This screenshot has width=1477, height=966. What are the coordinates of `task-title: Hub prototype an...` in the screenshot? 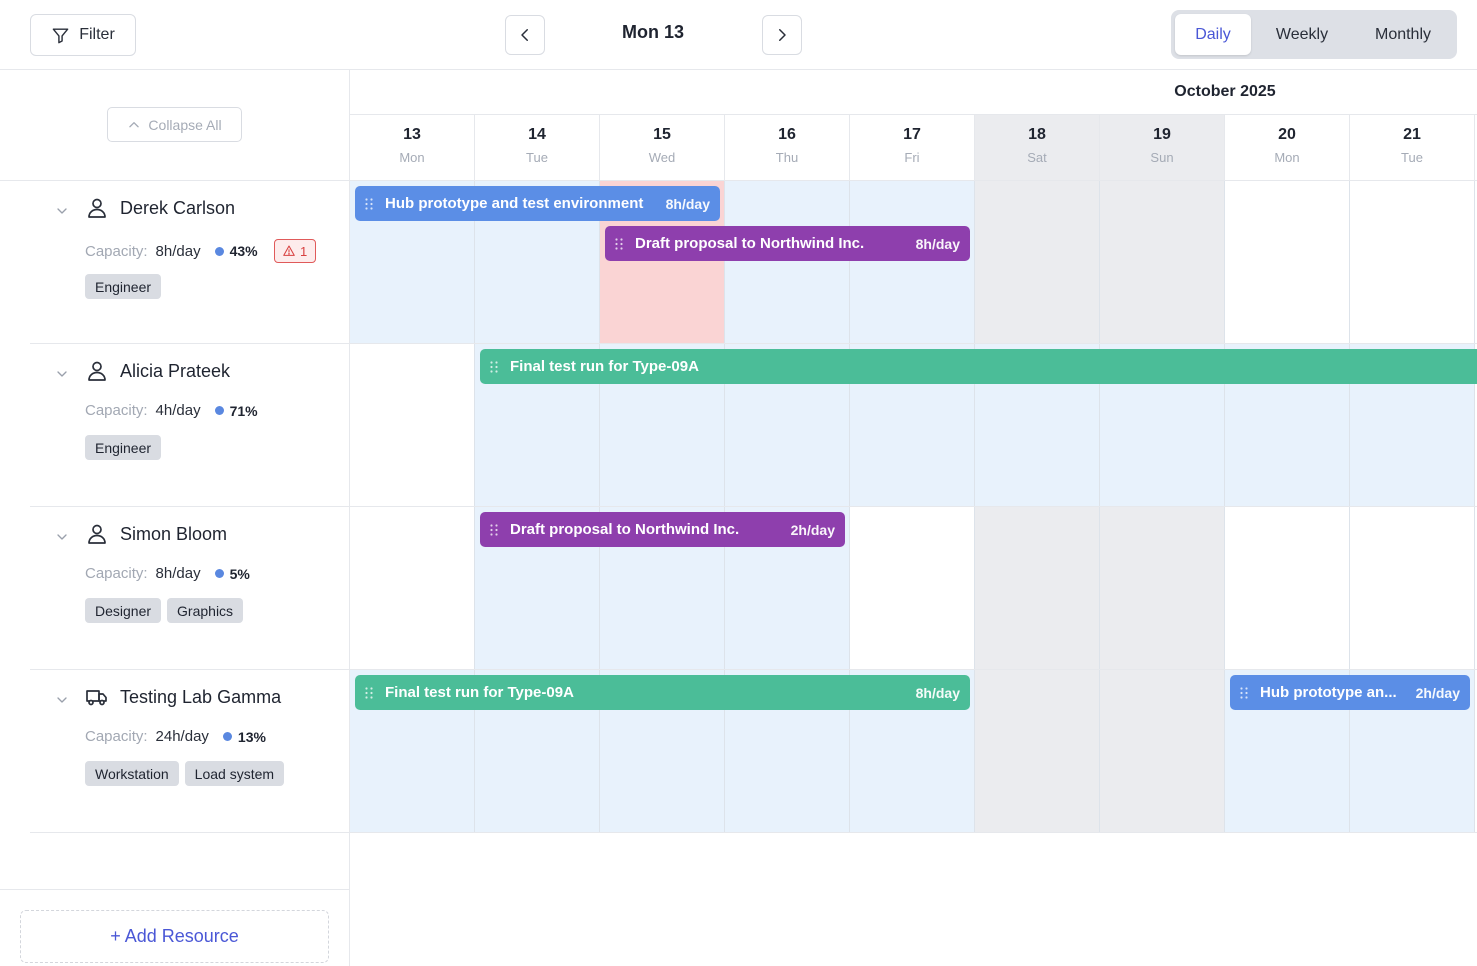 It's located at (1328, 692).